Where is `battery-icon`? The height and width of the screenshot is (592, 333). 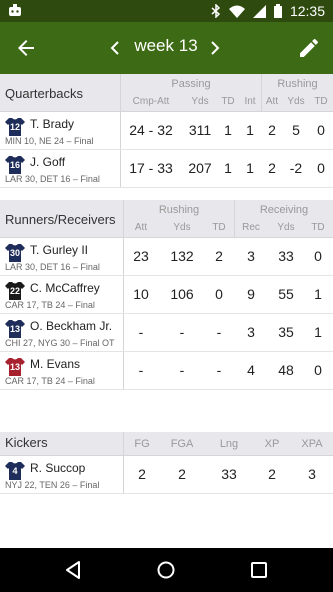
battery-icon is located at coordinates (277, 11).